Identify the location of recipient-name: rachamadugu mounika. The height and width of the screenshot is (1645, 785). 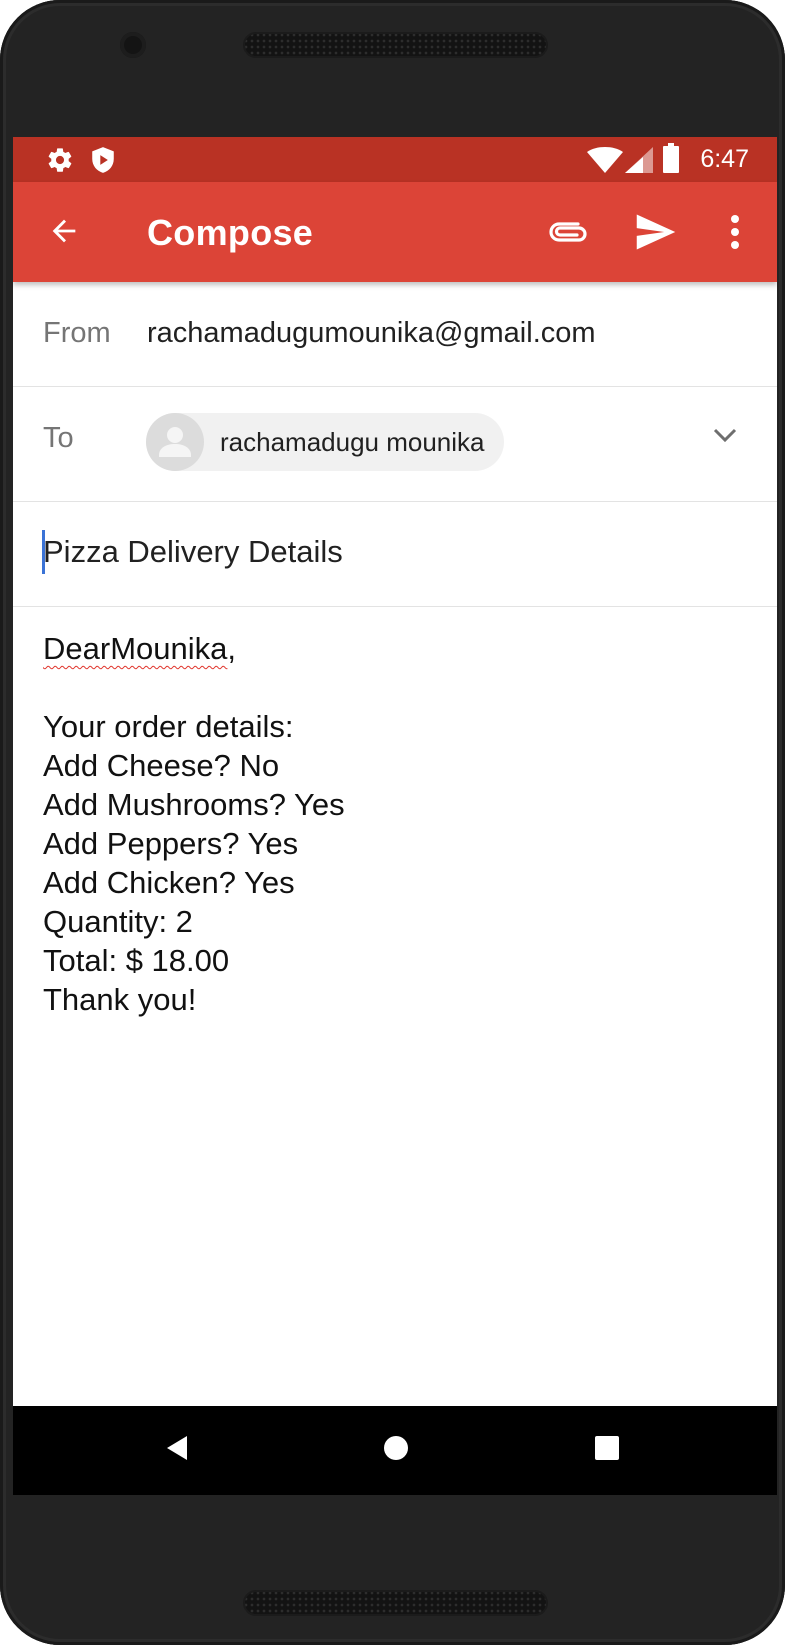
(352, 442).